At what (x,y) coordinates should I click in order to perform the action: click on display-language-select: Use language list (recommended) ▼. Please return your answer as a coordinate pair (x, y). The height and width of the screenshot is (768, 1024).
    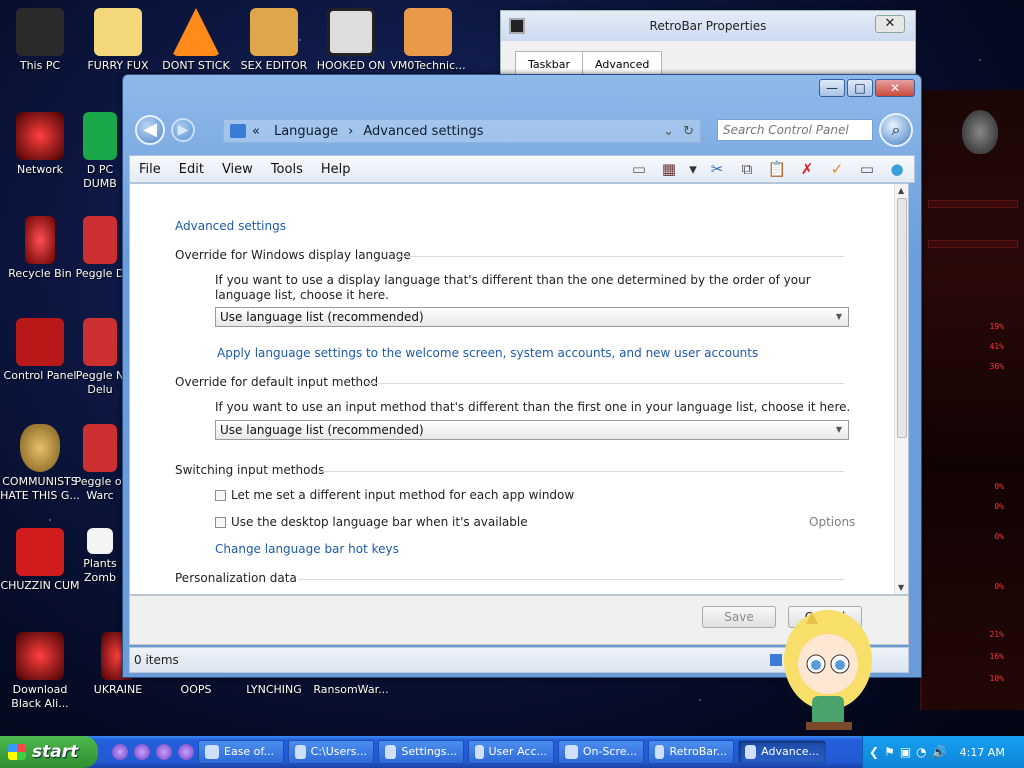
    Looking at the image, I should click on (532, 317).